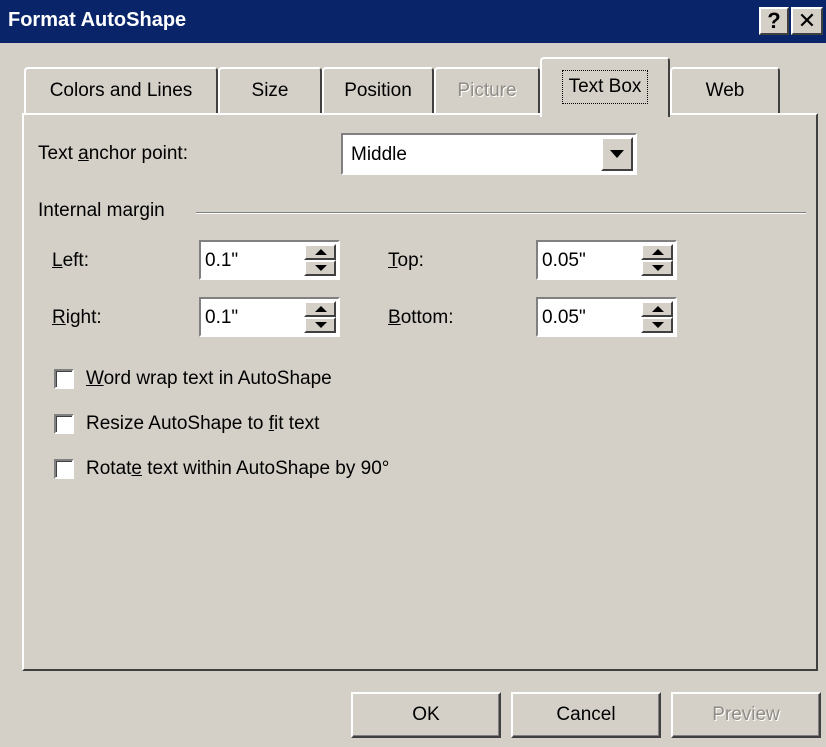 This screenshot has height=747, width=826. I want to click on group-divider-highlight, so click(501, 213).